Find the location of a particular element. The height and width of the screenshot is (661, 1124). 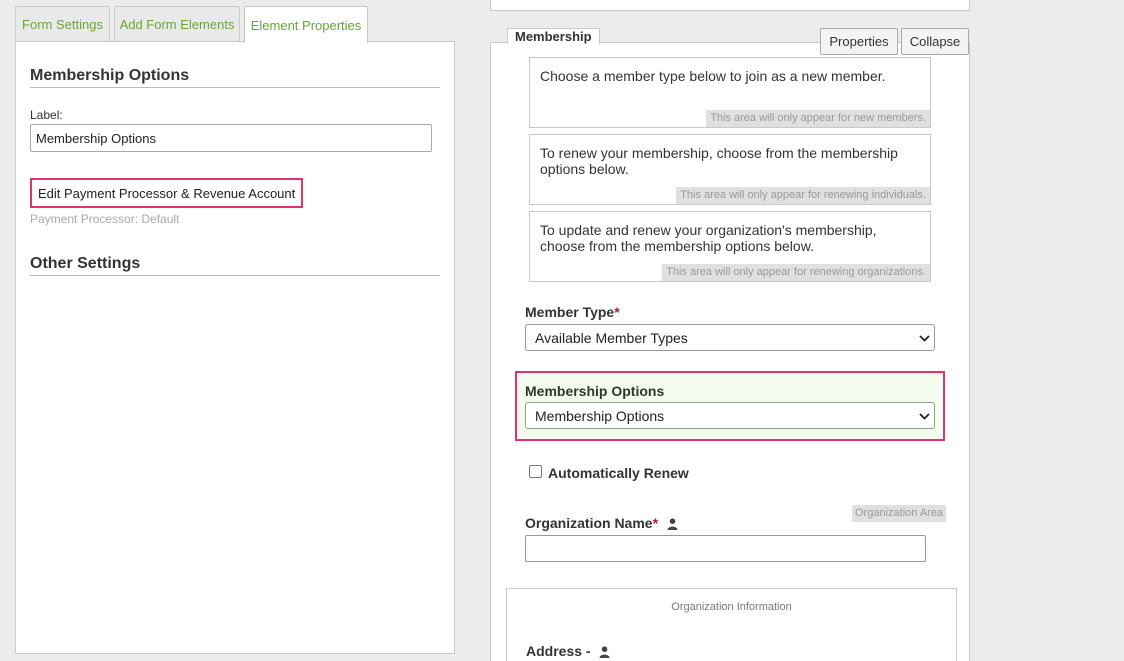

tab-label: Add Form Elements is located at coordinates (177, 24).